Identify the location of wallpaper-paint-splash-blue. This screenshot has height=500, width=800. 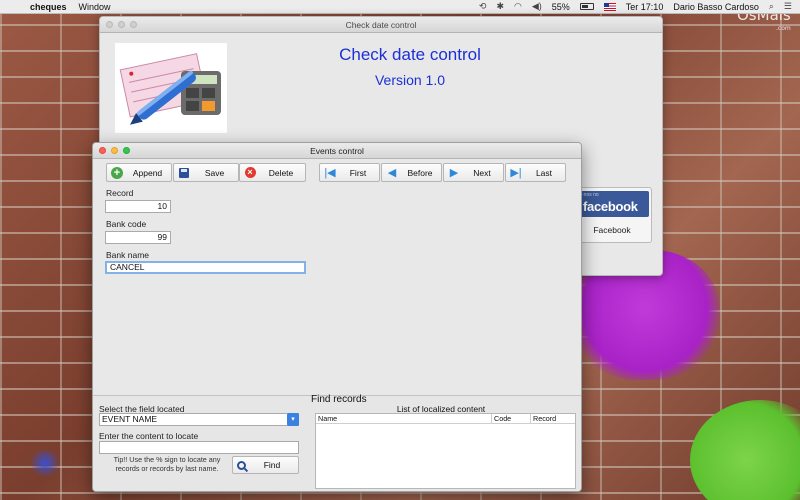
(45, 463).